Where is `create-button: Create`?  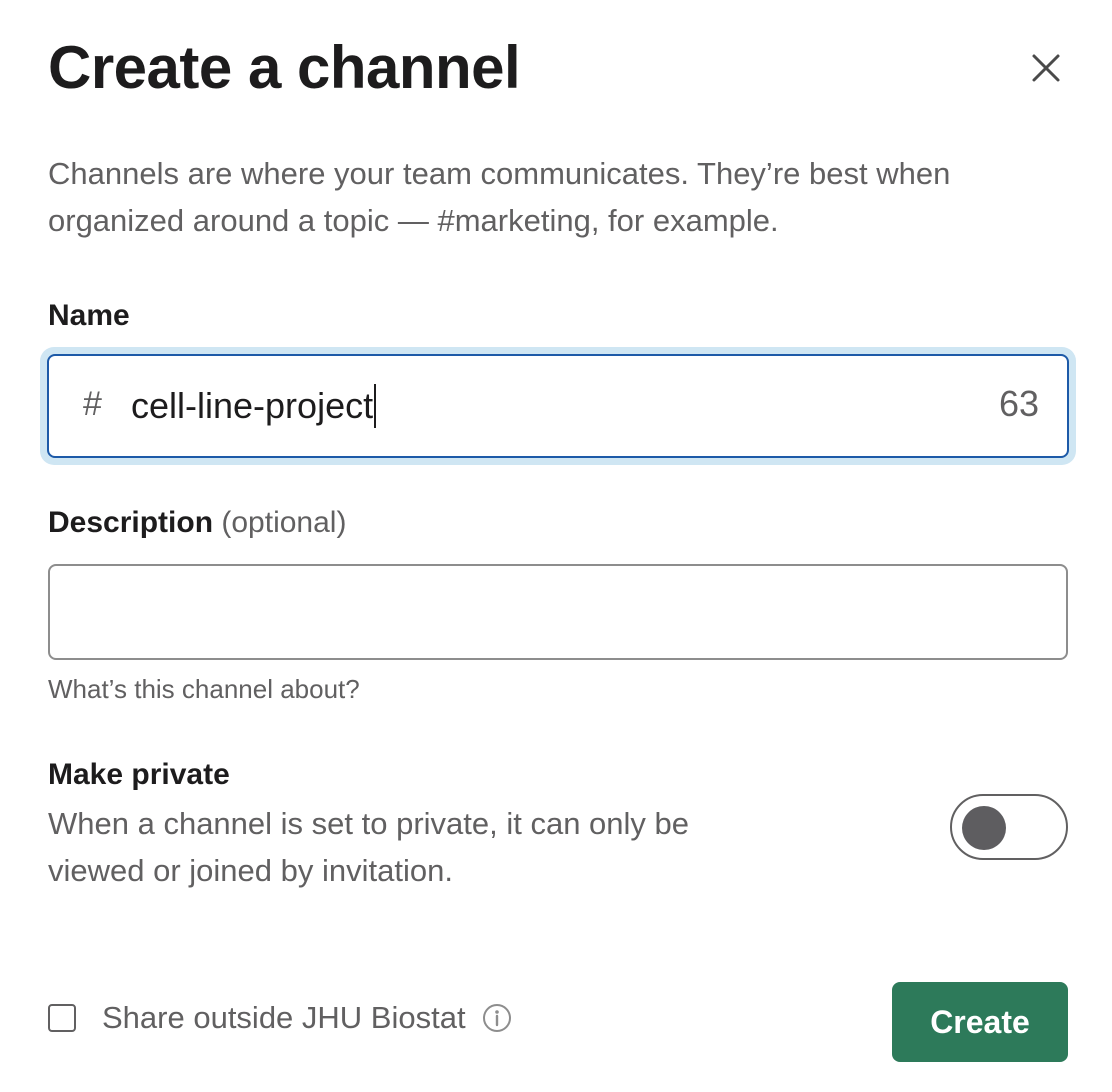
create-button: Create is located at coordinates (980, 1022).